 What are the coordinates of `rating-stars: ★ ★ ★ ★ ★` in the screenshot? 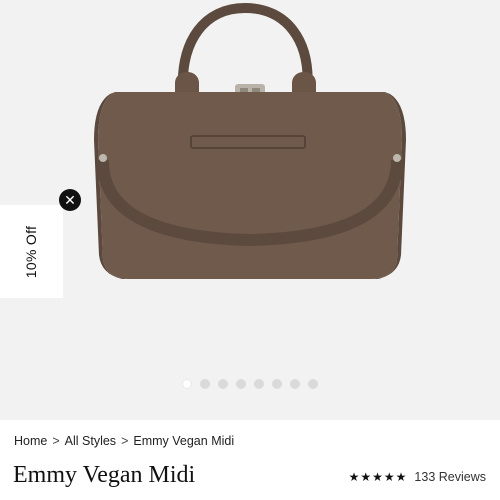 It's located at (378, 477).